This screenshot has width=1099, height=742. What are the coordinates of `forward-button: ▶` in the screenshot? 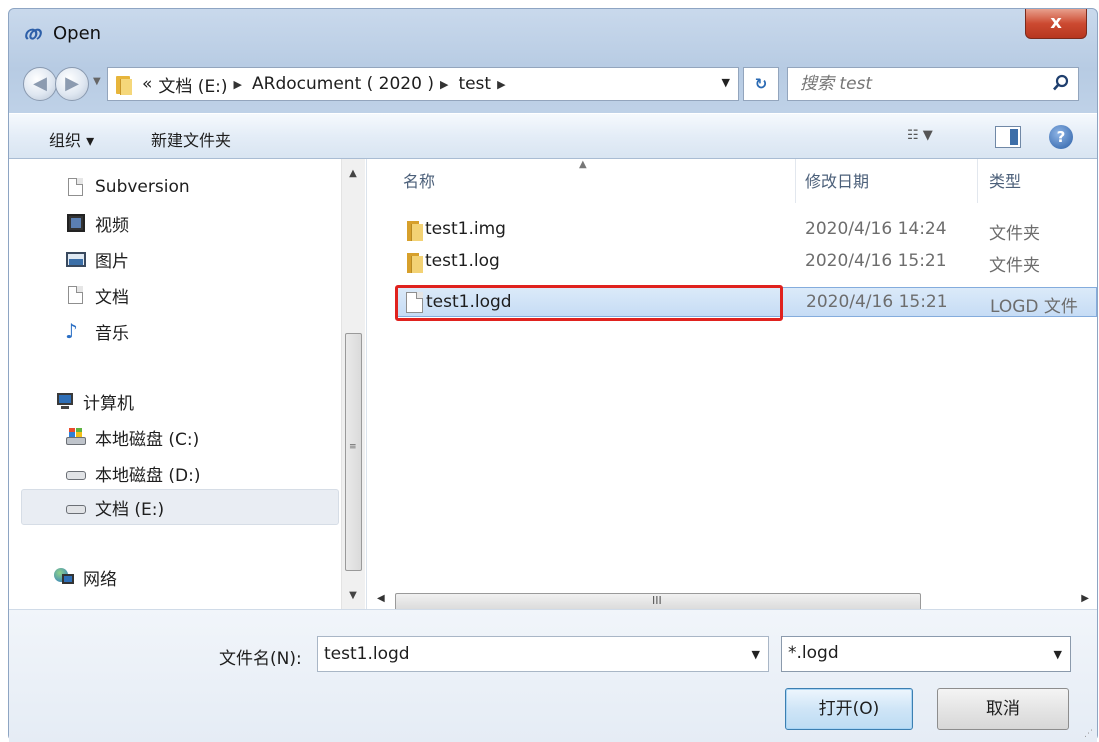 It's located at (72, 84).